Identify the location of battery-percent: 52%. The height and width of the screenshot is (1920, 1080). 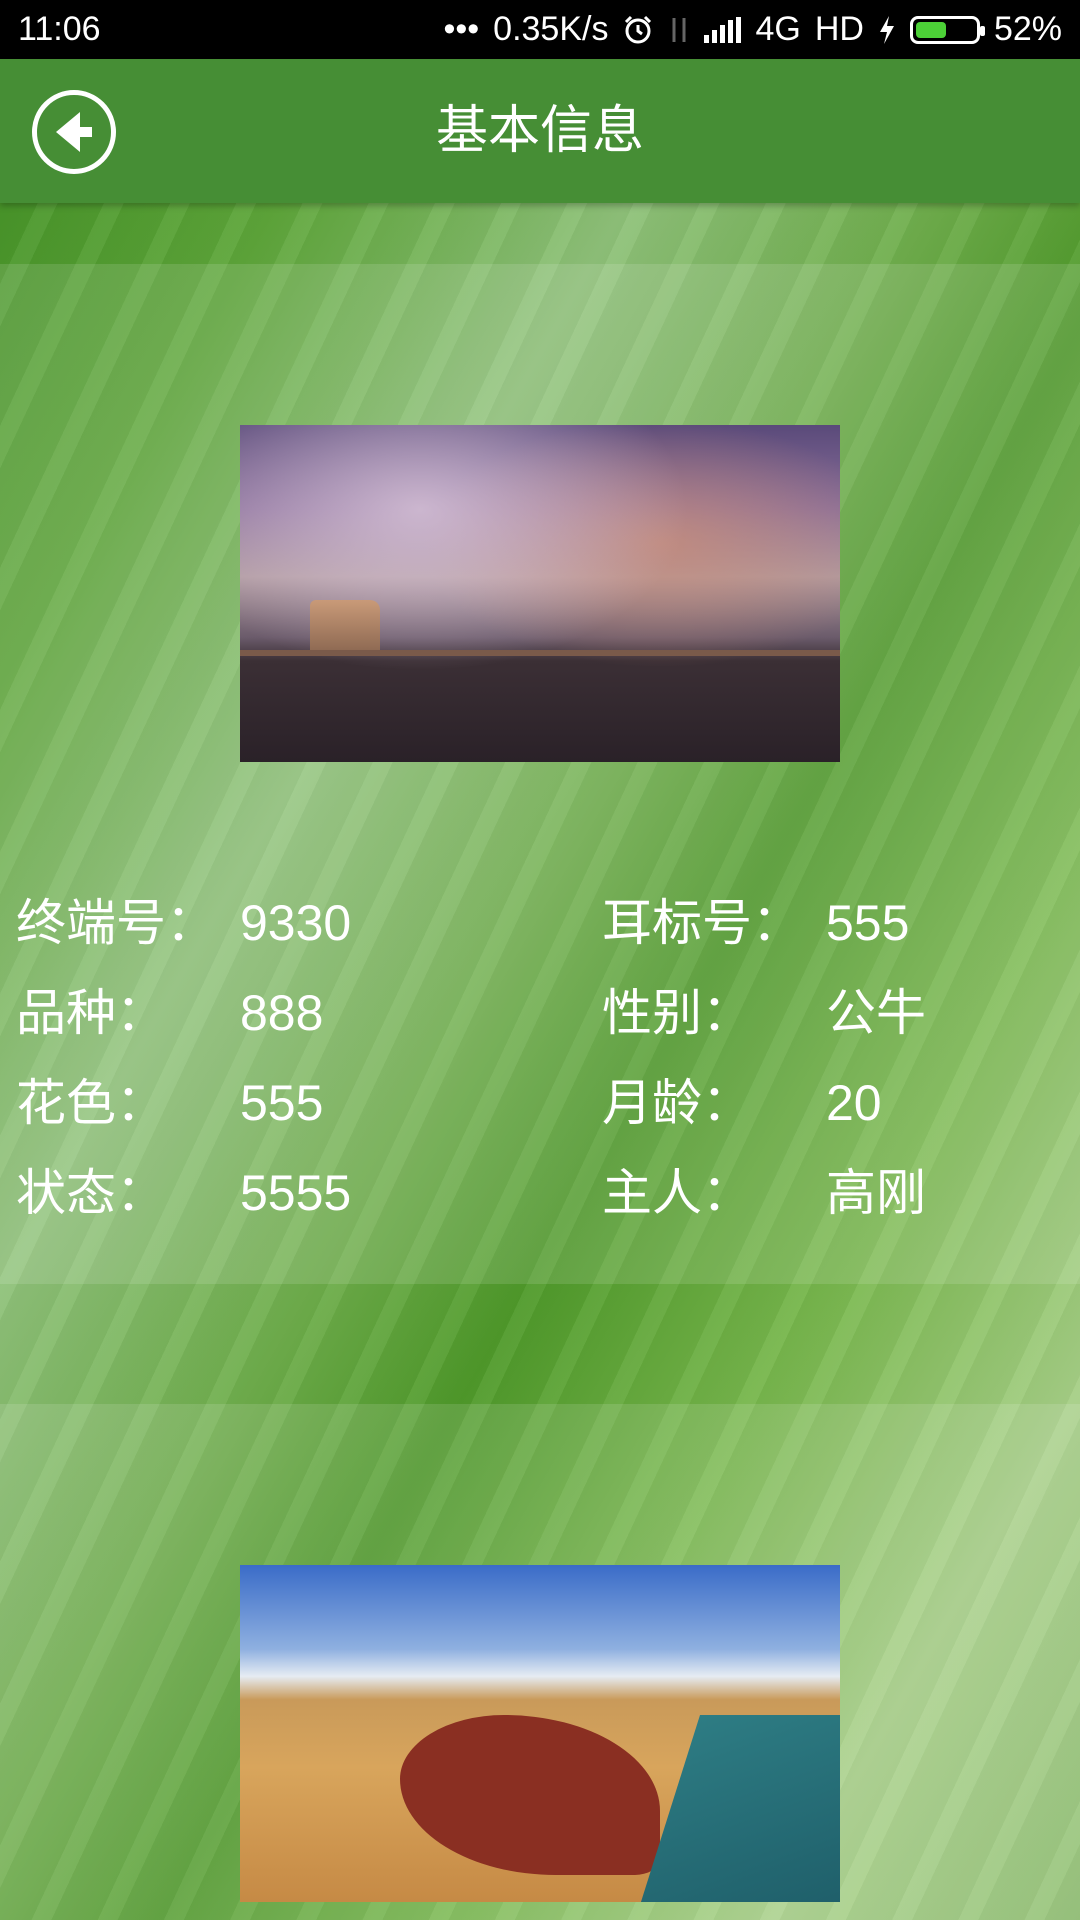
(1027, 29).